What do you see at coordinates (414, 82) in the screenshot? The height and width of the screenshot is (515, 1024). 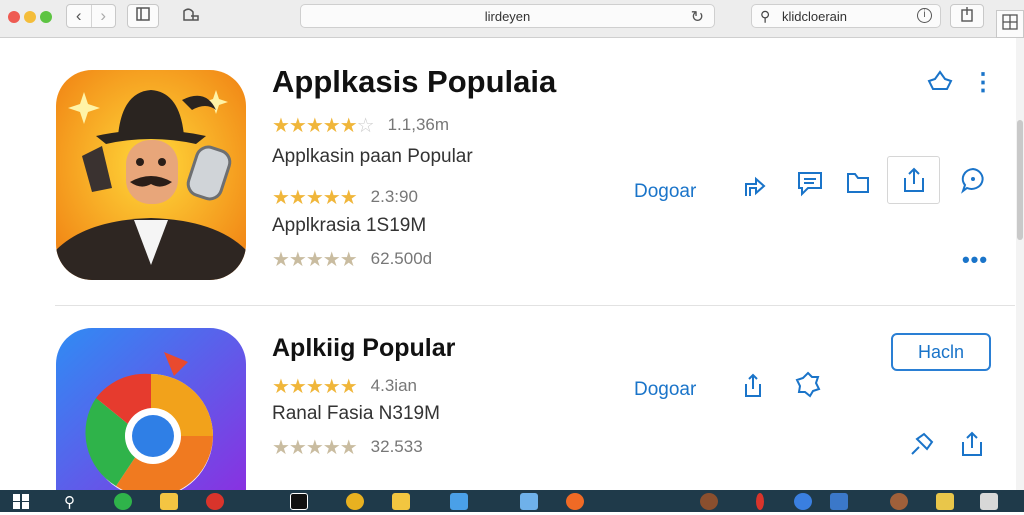 I see `app-title: Applkasis Populaia` at bounding box center [414, 82].